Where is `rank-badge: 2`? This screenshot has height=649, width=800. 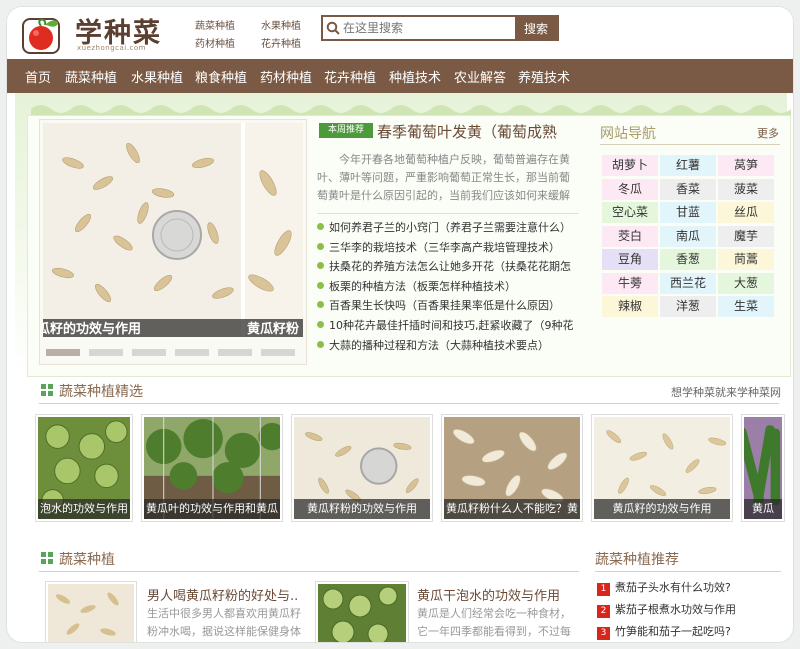
rank-badge: 2 is located at coordinates (603, 611).